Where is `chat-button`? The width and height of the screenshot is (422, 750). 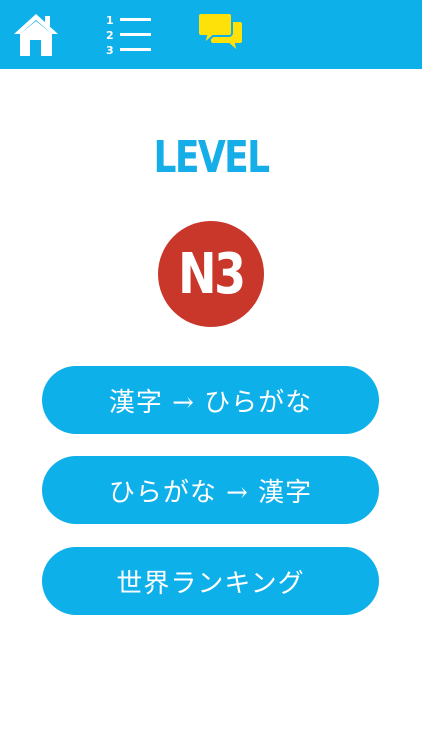
chat-button is located at coordinates (221, 34).